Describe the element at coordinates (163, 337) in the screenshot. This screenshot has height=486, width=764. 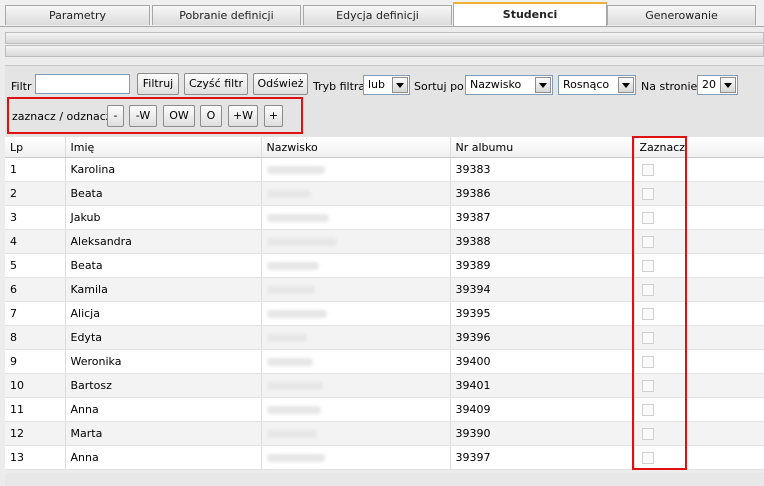
I see `cell-imie: Edyta` at that location.